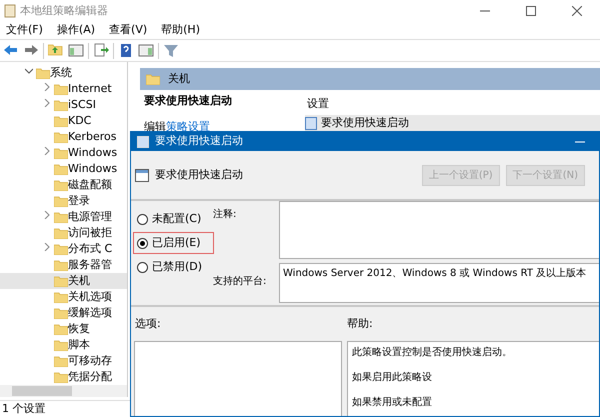  Describe the element at coordinates (177, 266) in the screenshot. I see `radio-label: 已禁用(D)` at that location.